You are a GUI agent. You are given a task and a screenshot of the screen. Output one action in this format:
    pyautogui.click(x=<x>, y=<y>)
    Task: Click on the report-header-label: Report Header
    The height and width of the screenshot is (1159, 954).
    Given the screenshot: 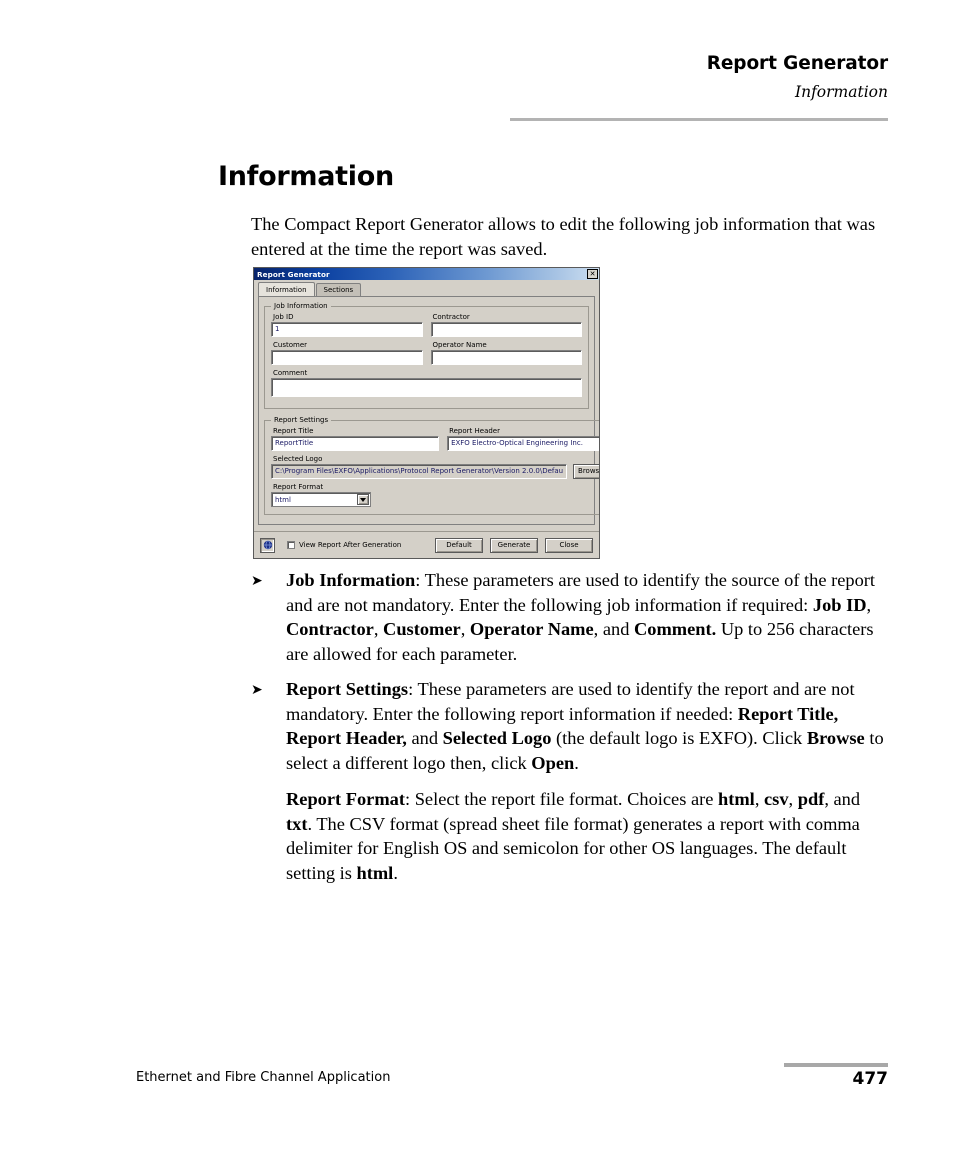 What is the action you would take?
    pyautogui.click(x=474, y=431)
    